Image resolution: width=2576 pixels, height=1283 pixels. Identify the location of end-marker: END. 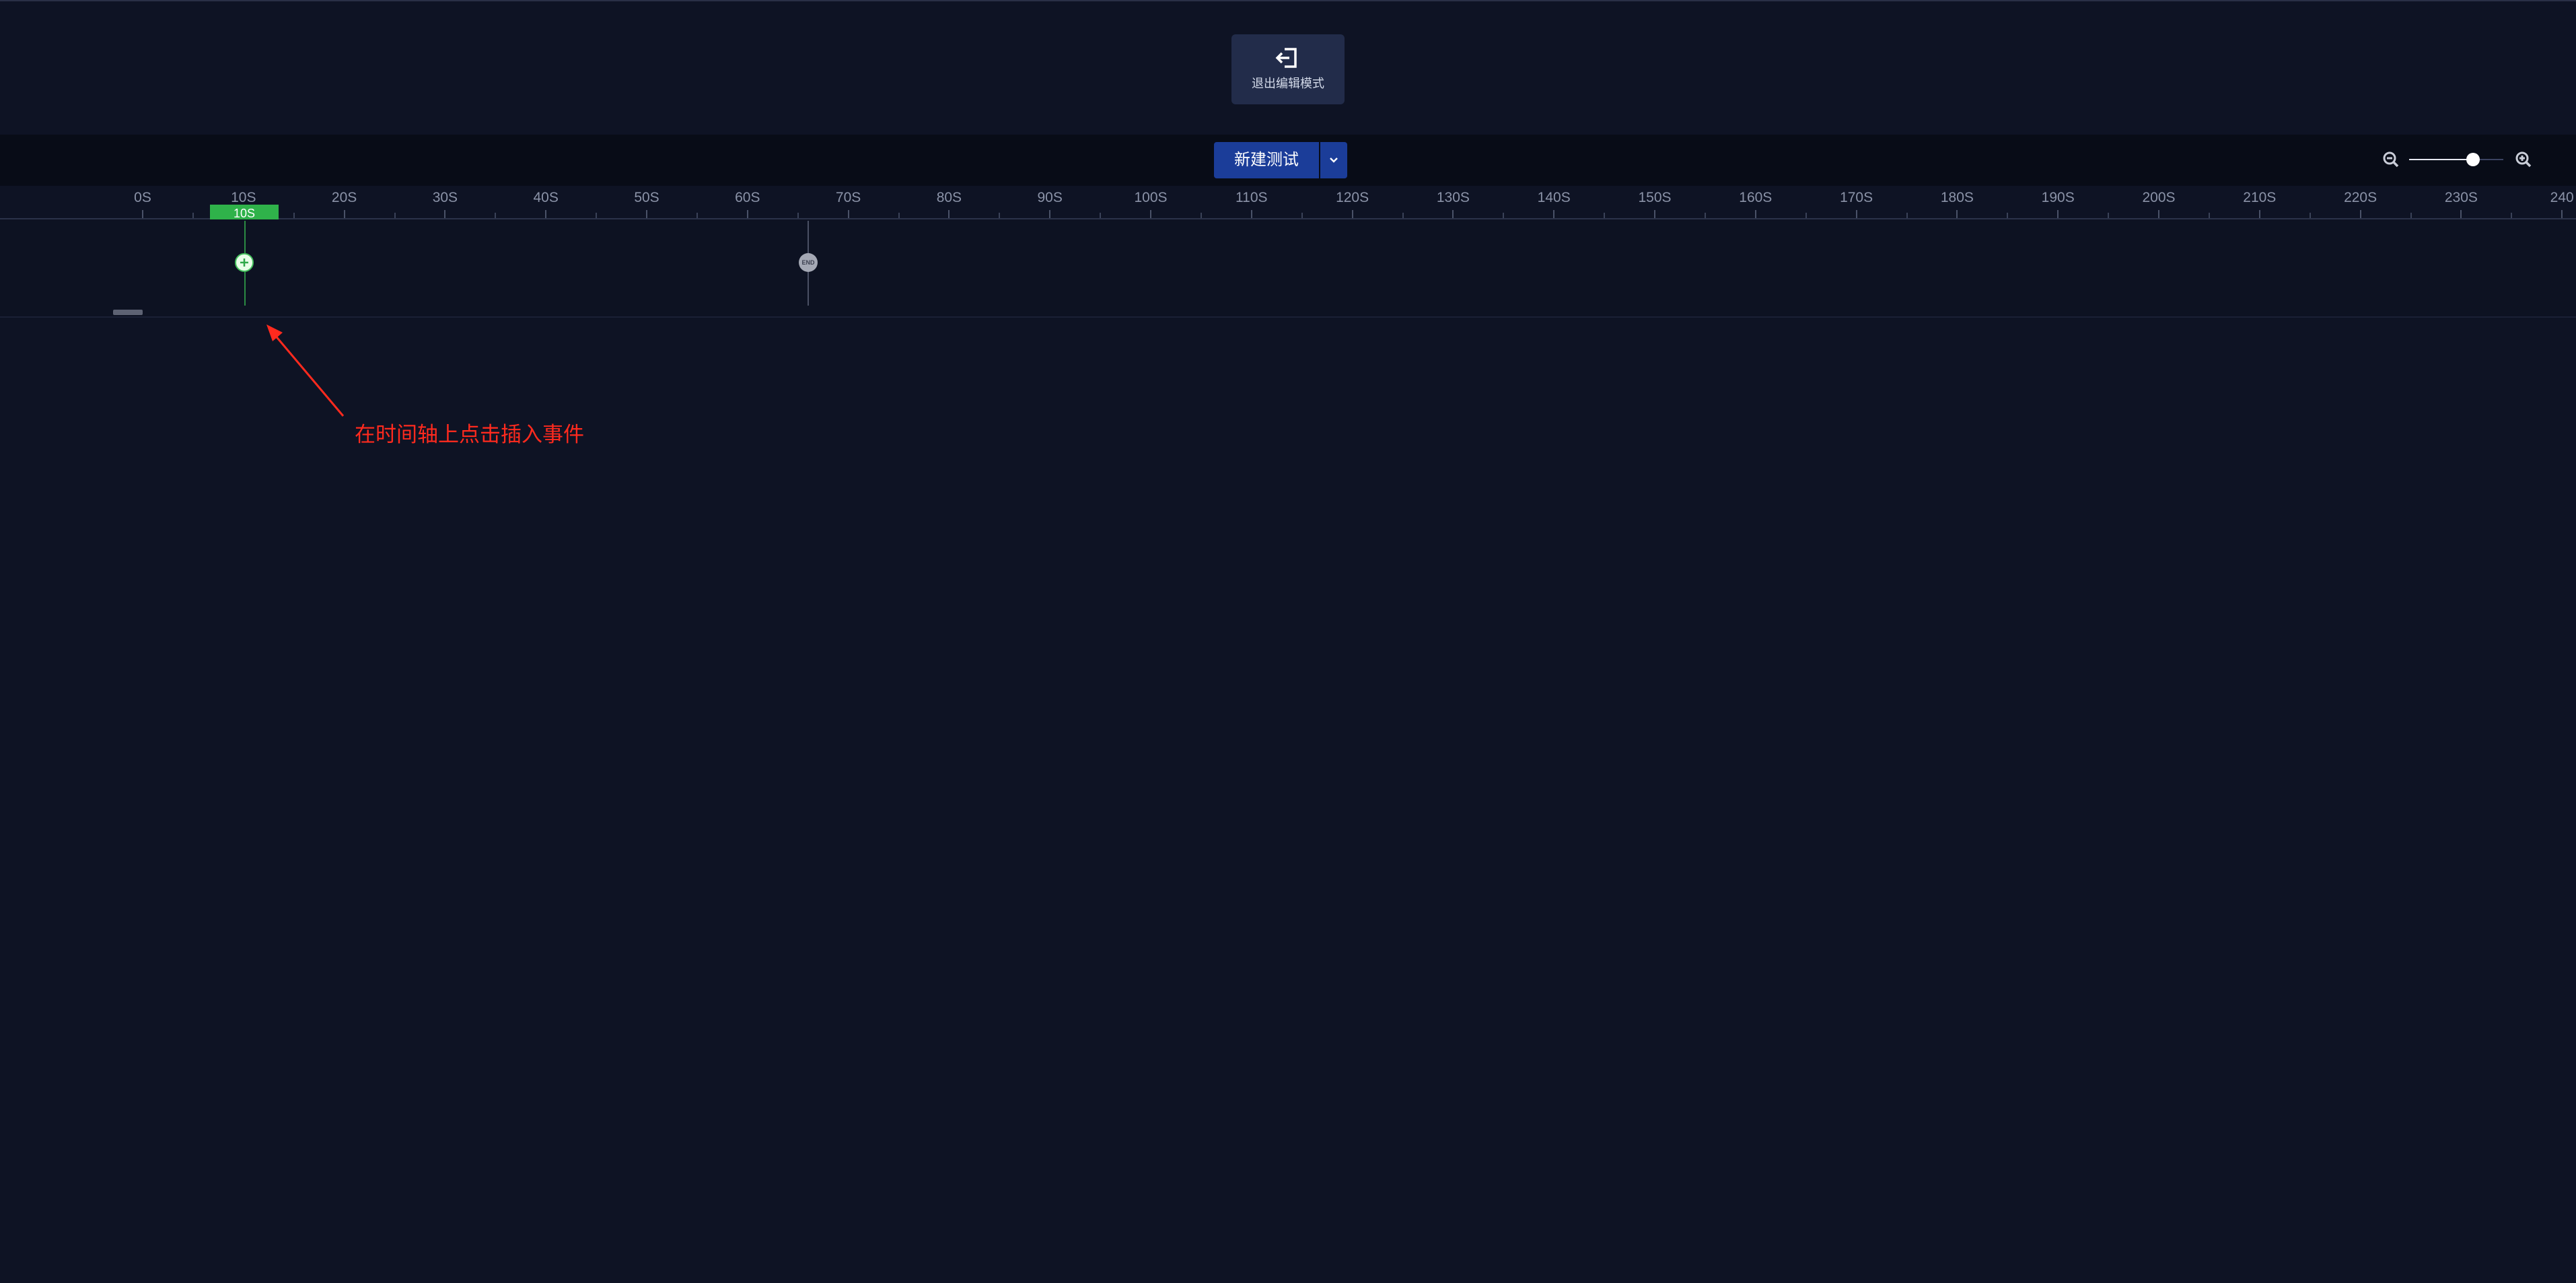
(808, 262).